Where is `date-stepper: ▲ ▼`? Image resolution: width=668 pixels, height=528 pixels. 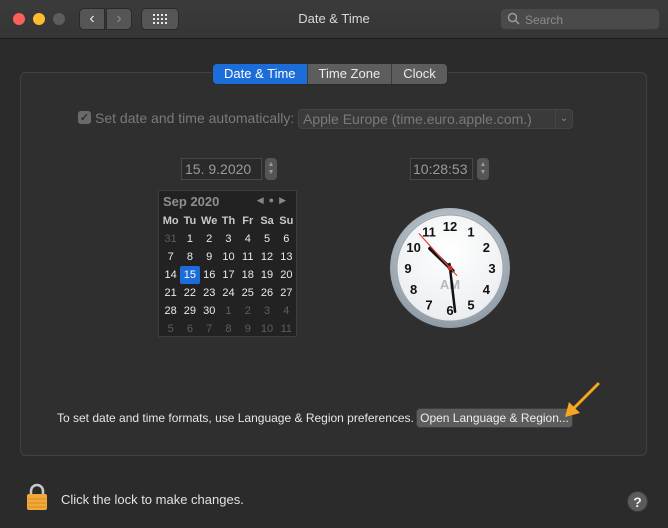
date-stepper: ▲ ▼ is located at coordinates (271, 169).